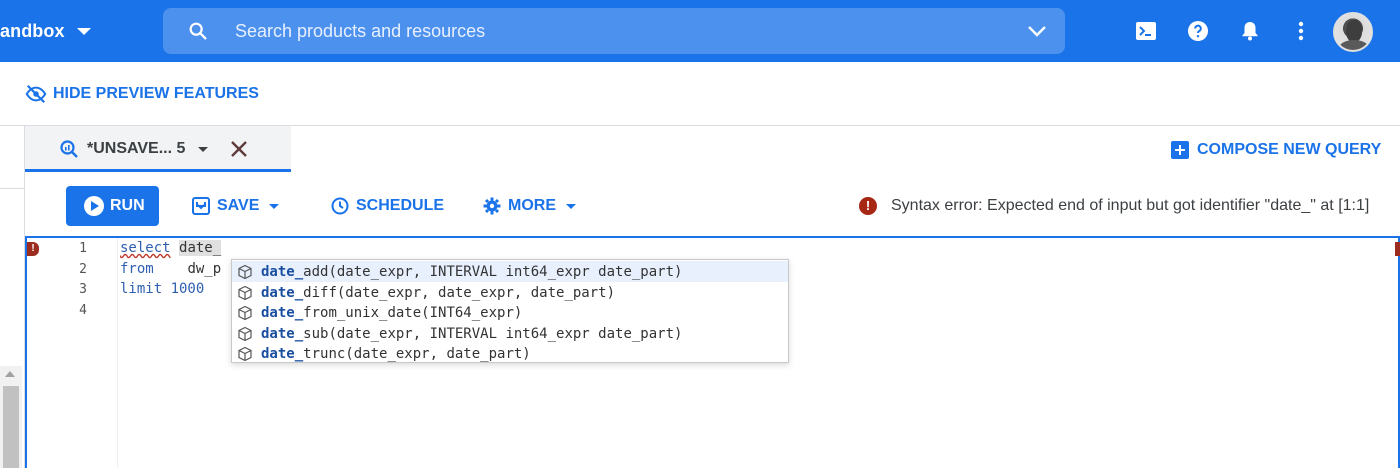  I want to click on clock-icon, so click(340, 206).